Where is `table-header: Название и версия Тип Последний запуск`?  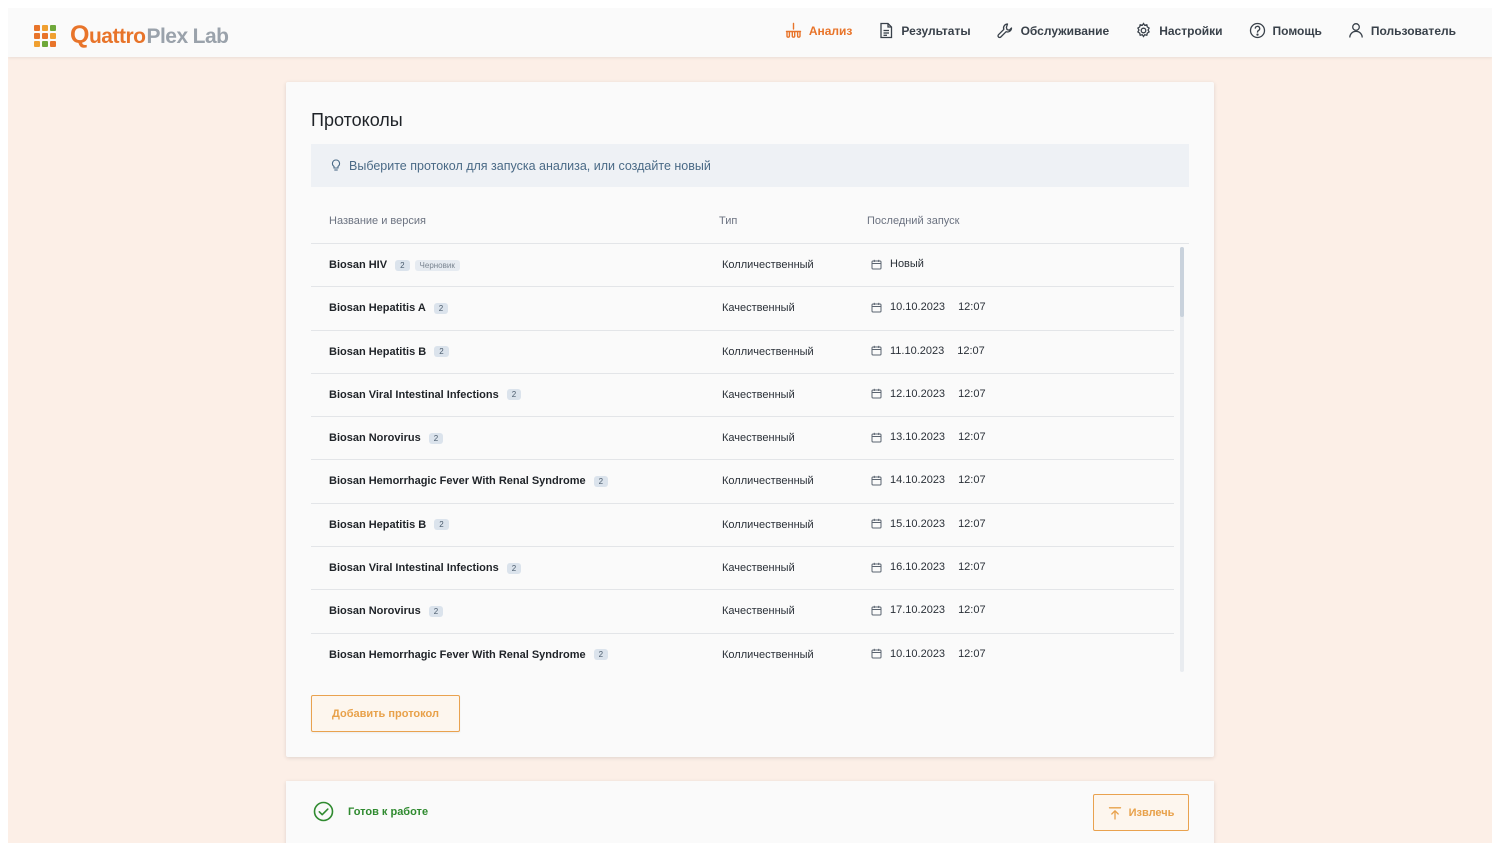
table-header: Название и версия Тип Последний запуск is located at coordinates (750, 229).